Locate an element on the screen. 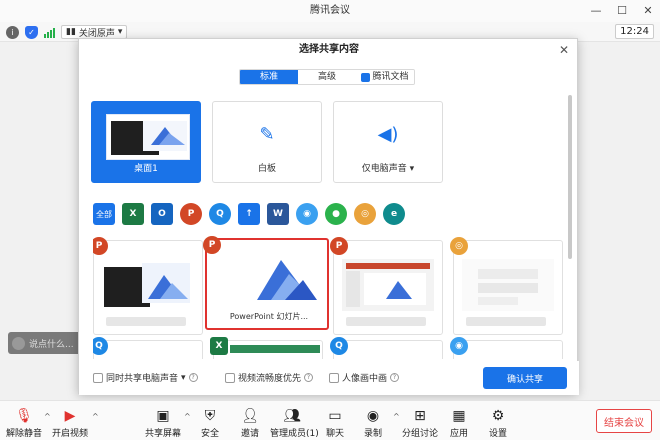 The width and height of the screenshot is (660, 440). mic-muted-icon: 🎙︎ is located at coordinates (24, 416).